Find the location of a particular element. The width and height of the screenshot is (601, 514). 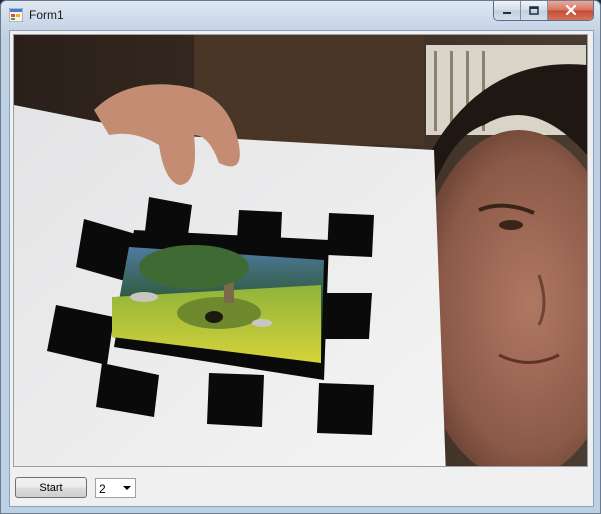

form-app-icon is located at coordinates (16, 15).